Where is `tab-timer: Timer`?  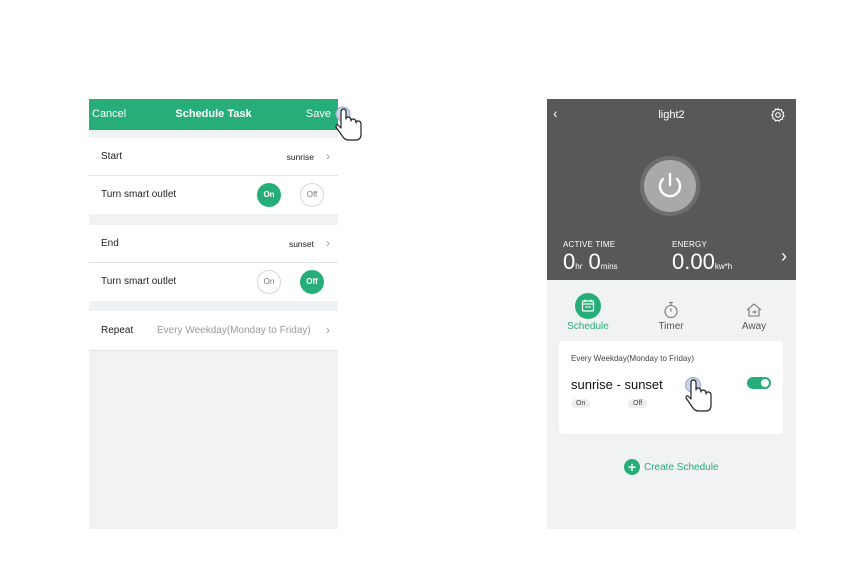 tab-timer: Timer is located at coordinates (671, 312).